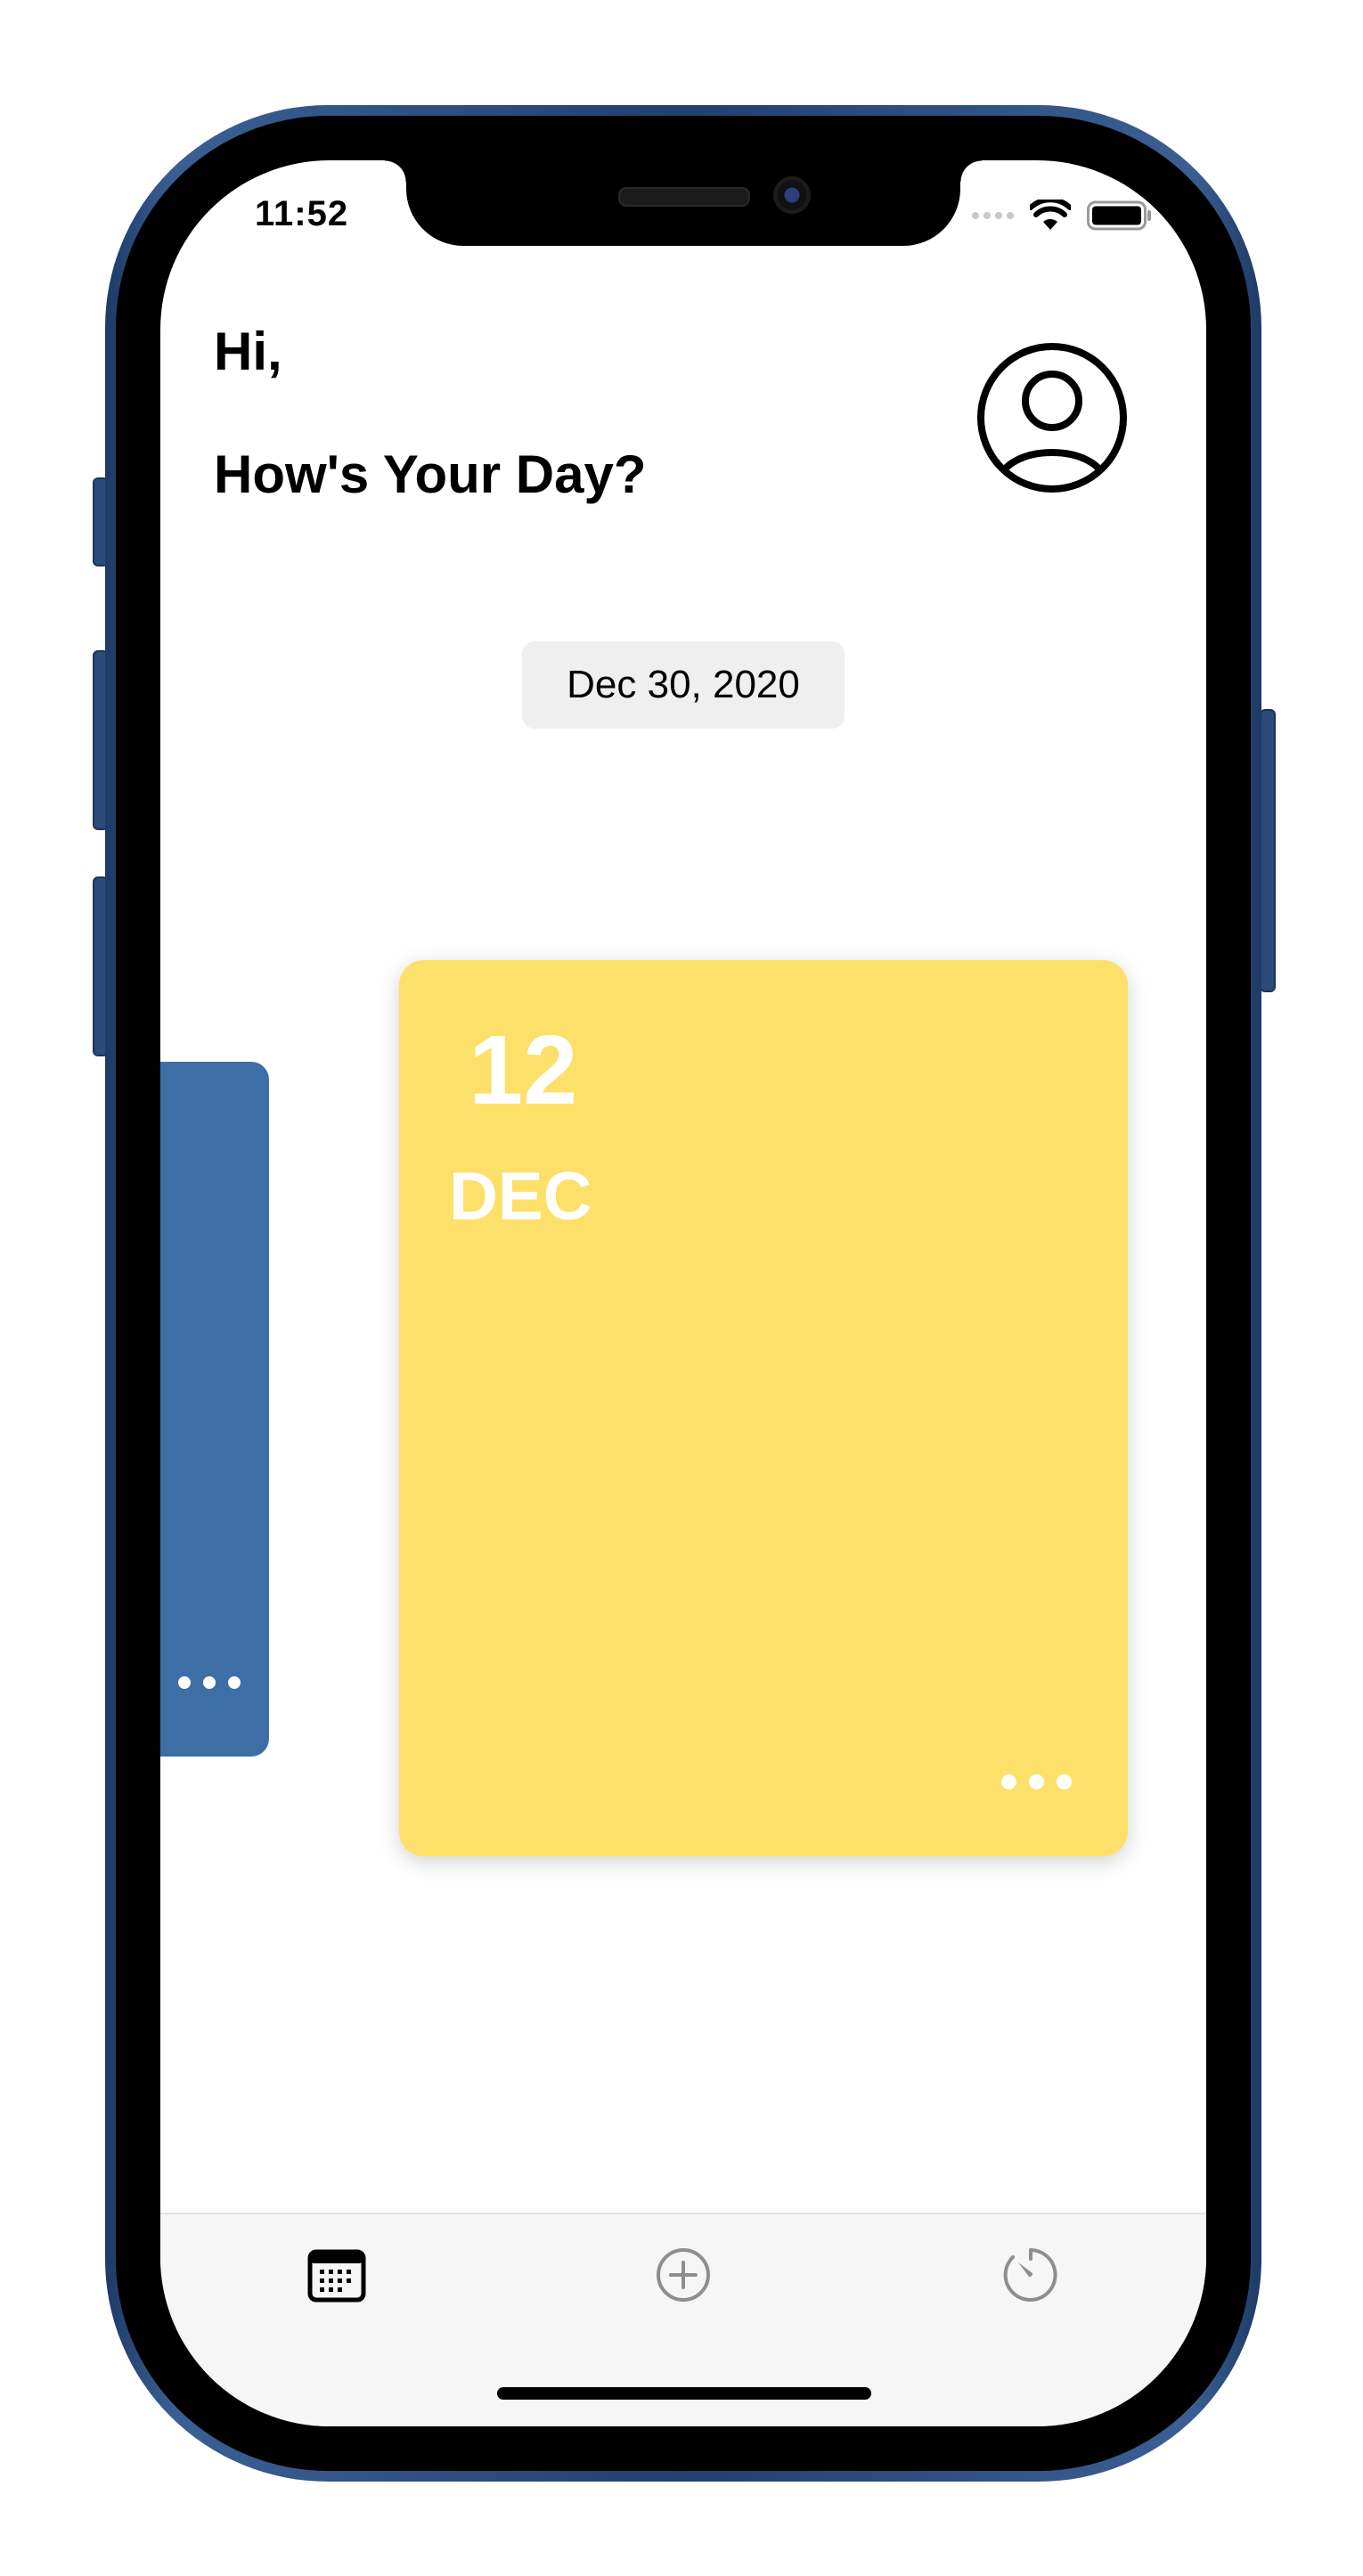 Image resolution: width=1363 pixels, height=2576 pixels. I want to click on calendar-icon, so click(336, 2276).